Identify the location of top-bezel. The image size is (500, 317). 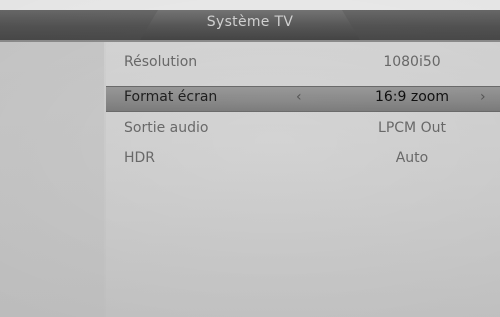
(250, 5).